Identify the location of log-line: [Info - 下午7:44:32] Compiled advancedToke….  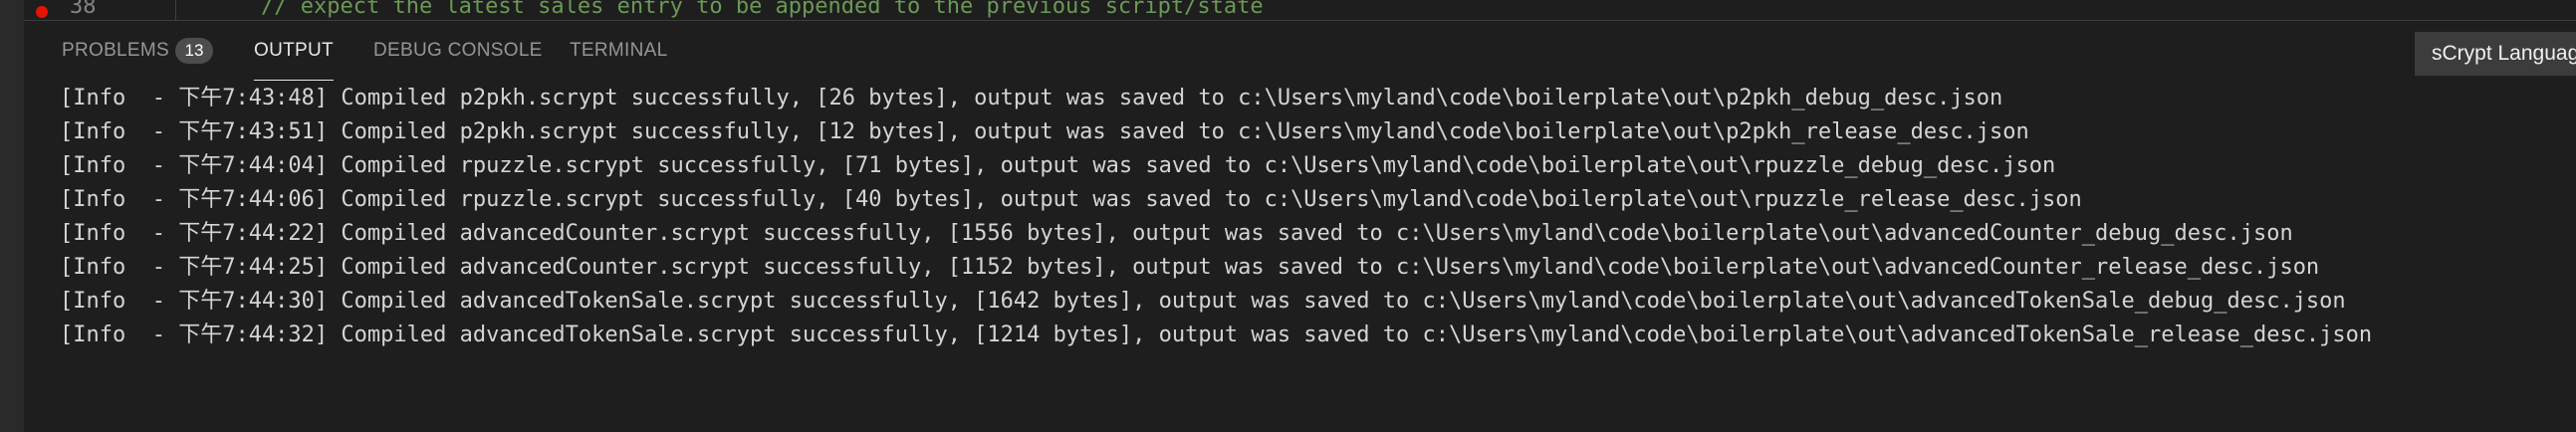
(1216, 335).